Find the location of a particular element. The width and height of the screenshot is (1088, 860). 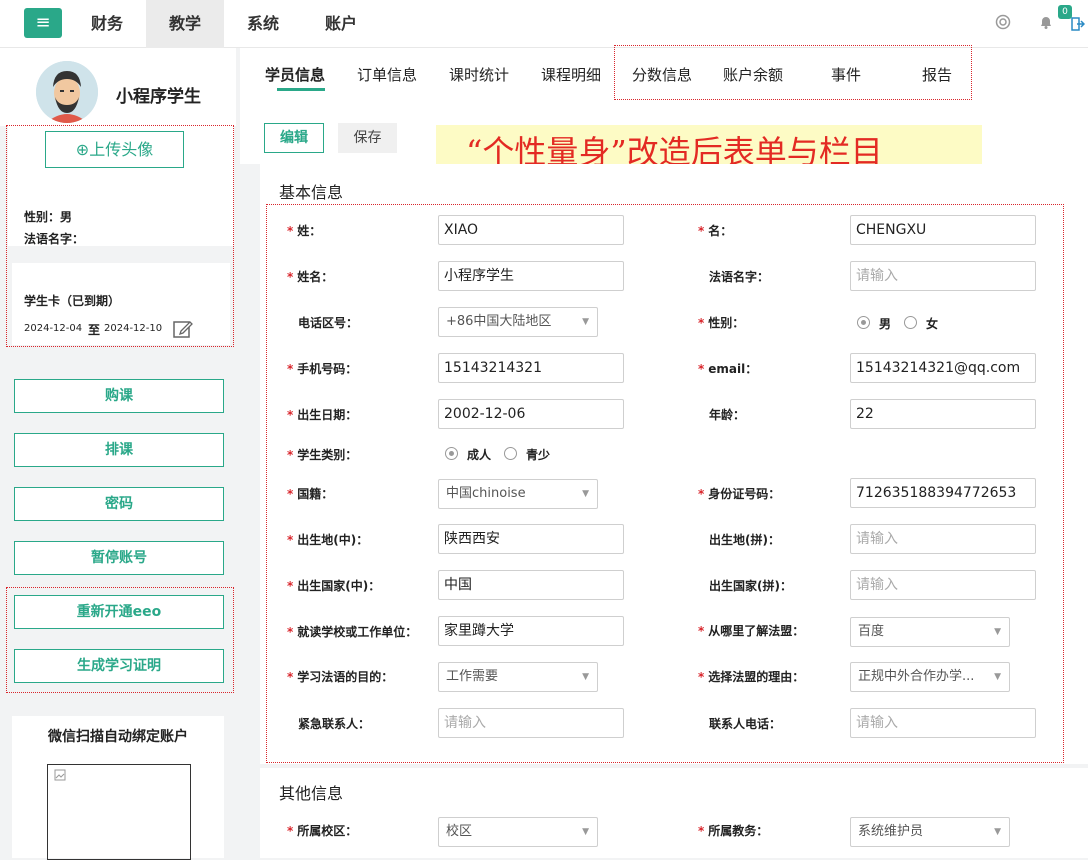

tab-student-info: 学员信息 is located at coordinates (295, 74).